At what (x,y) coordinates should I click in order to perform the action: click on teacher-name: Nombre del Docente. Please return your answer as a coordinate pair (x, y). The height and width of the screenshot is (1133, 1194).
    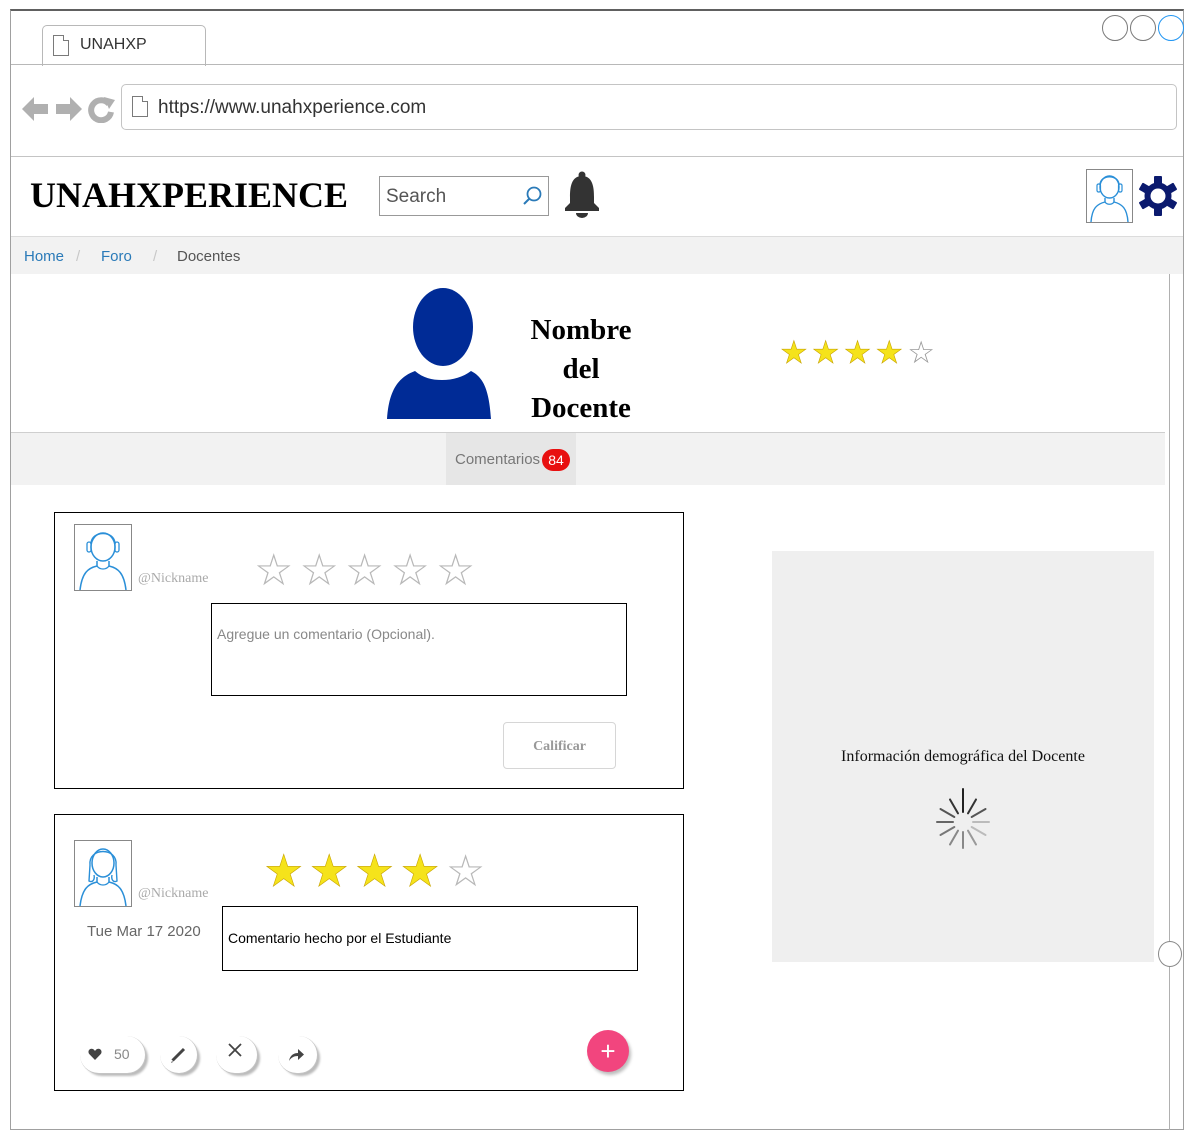
    Looking at the image, I should click on (581, 369).